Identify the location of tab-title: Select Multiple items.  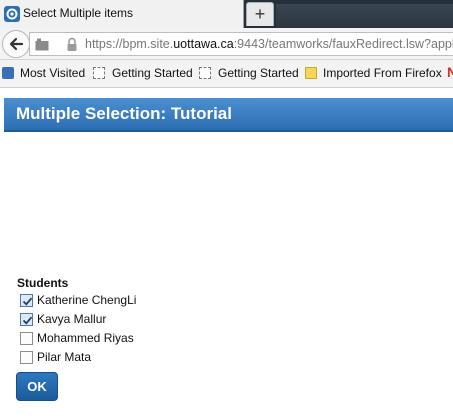
(78, 13).